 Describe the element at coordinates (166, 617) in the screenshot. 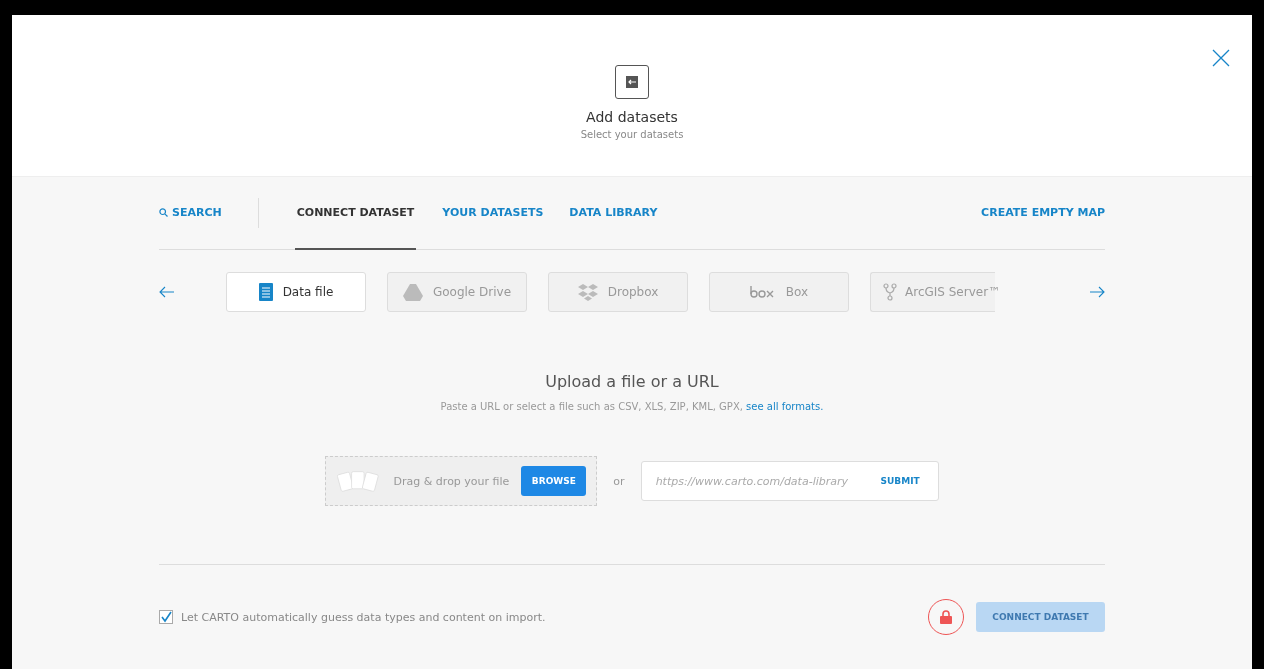

I see `checkbox` at that location.